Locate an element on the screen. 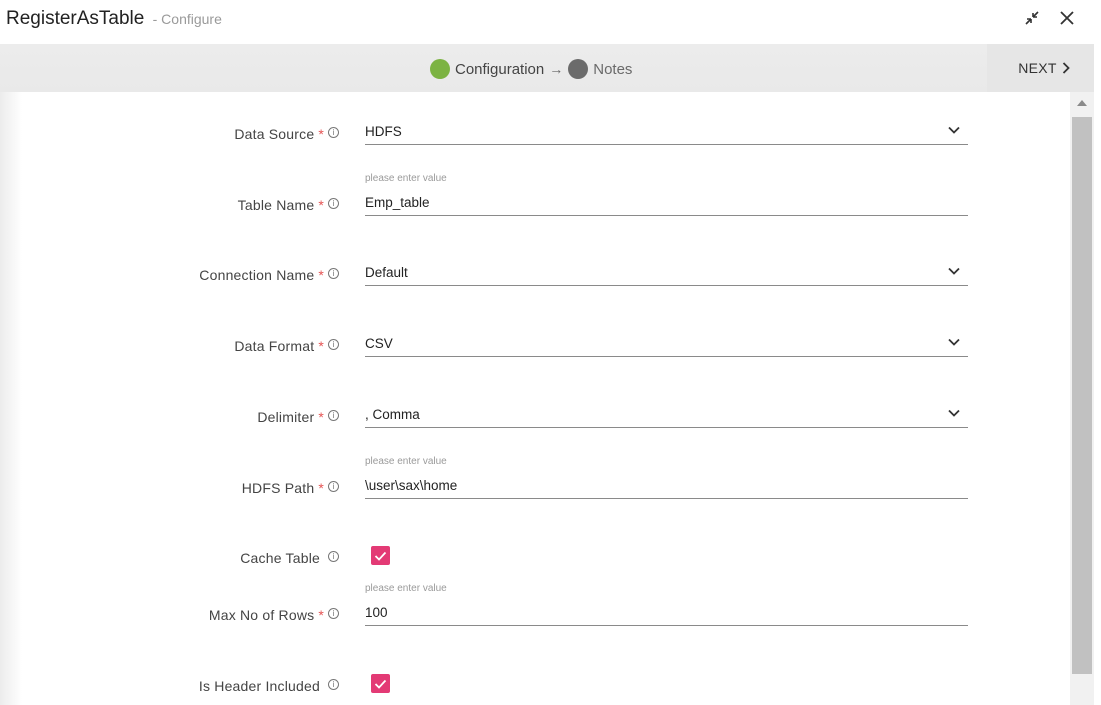  right-edge is located at coordinates (1097, 352).